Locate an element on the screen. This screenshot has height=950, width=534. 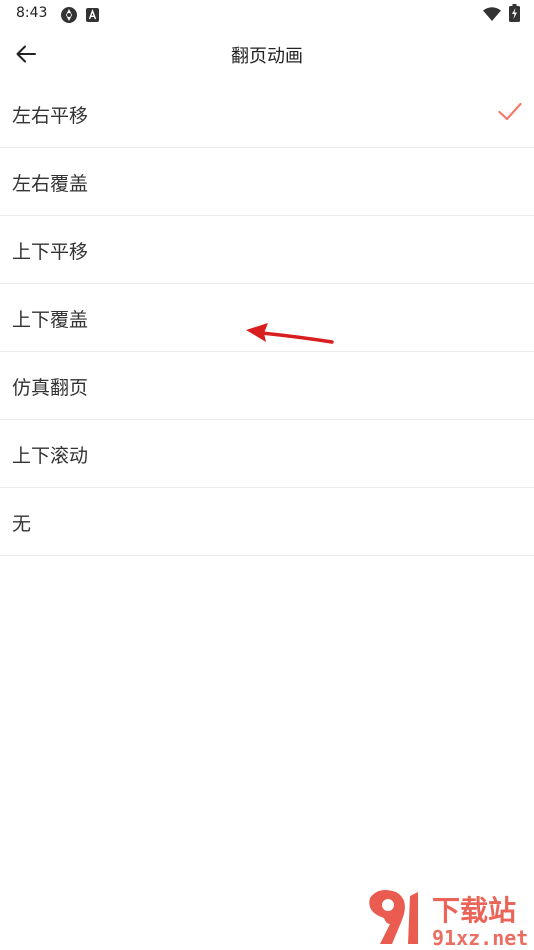
page-title: 翻页动画 is located at coordinates (267, 56).